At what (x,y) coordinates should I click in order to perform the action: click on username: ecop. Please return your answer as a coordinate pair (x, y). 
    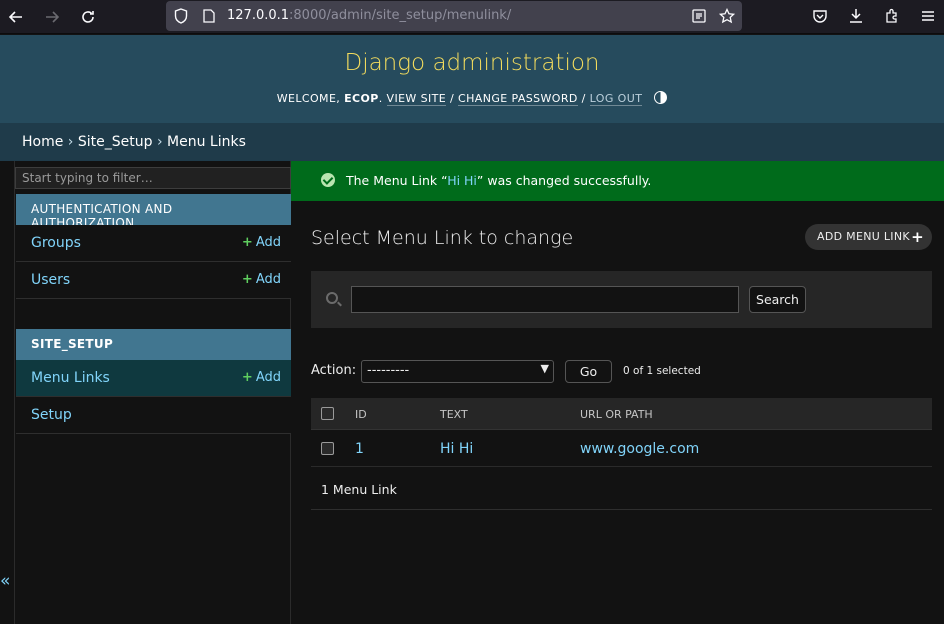
    Looking at the image, I should click on (361, 98).